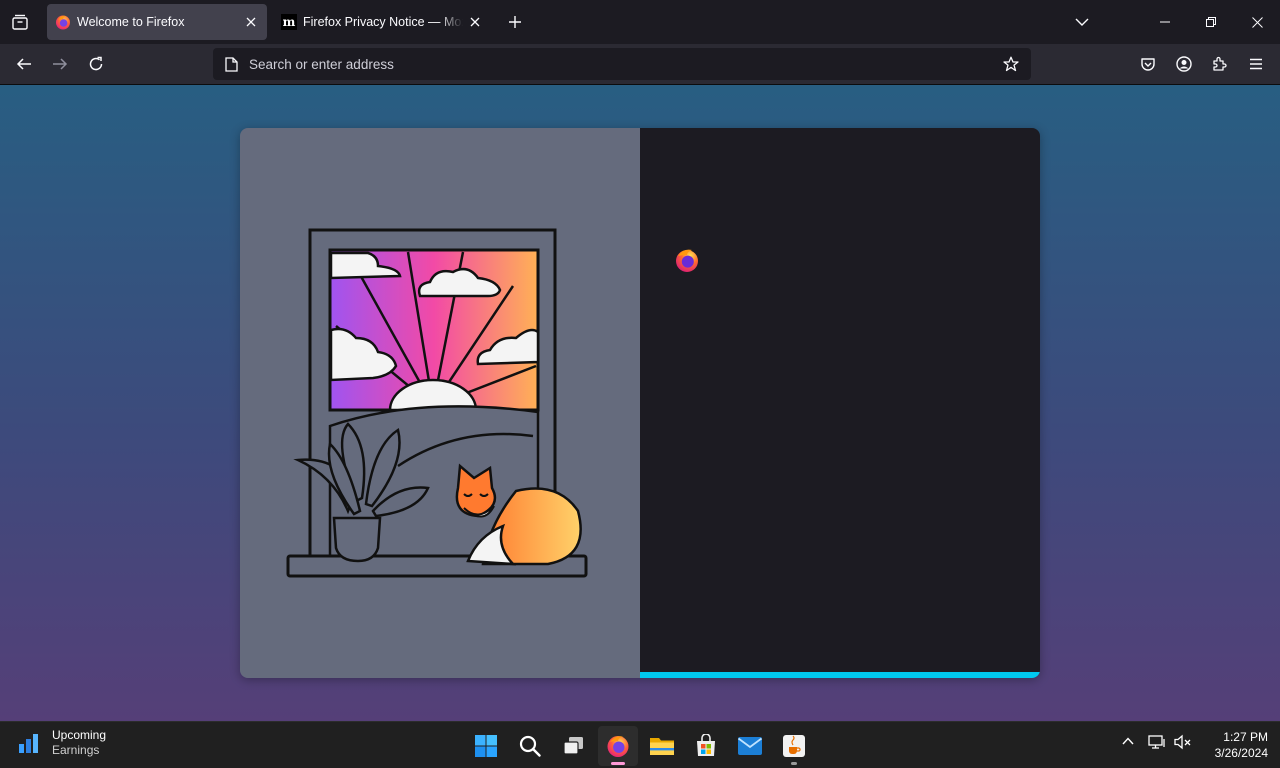  Describe the element at coordinates (28, 743) in the screenshot. I see `stock-chart-icon` at that location.